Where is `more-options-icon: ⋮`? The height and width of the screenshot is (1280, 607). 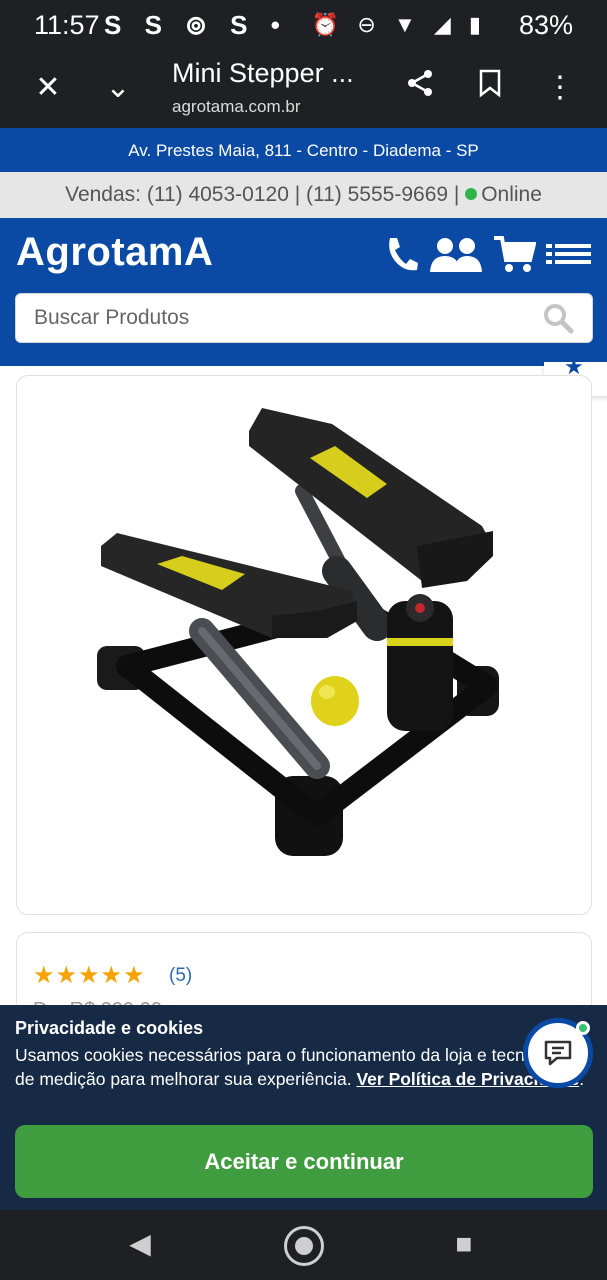 more-options-icon: ⋮ is located at coordinates (560, 88).